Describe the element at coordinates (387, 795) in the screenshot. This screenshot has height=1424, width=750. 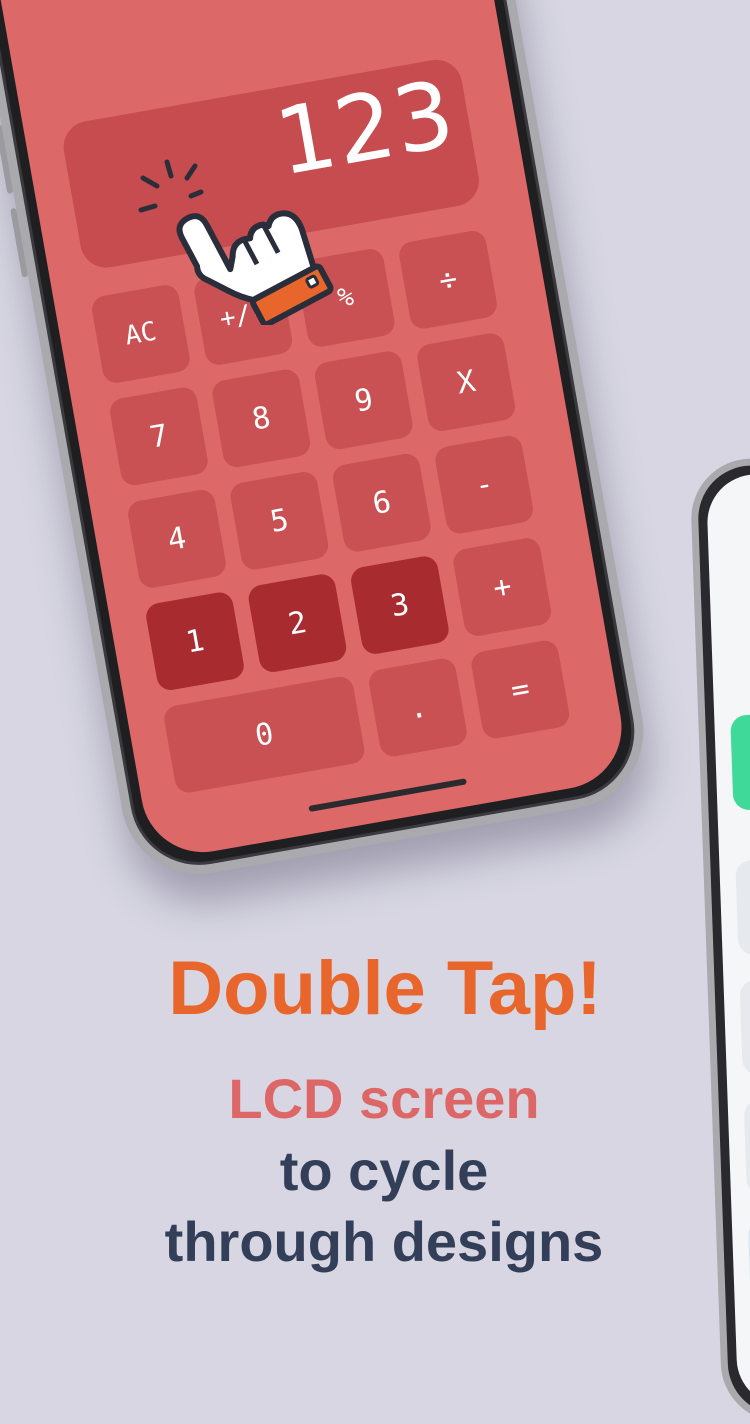
I see `home-indicator` at that location.